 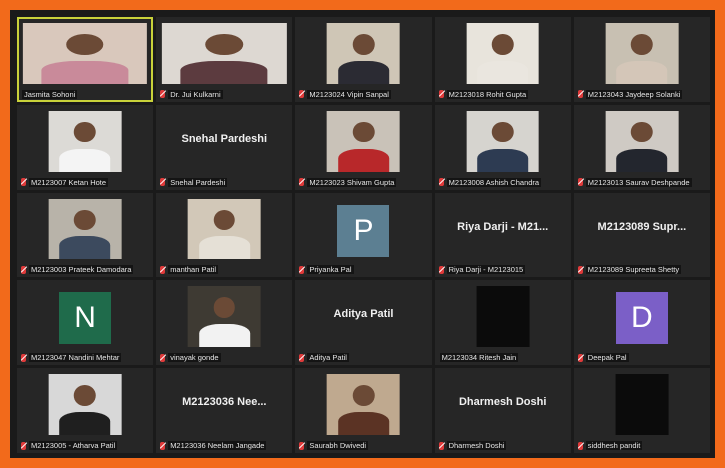 I want to click on participant-name: M2123034 Ritesh Jain, so click(x=479, y=358).